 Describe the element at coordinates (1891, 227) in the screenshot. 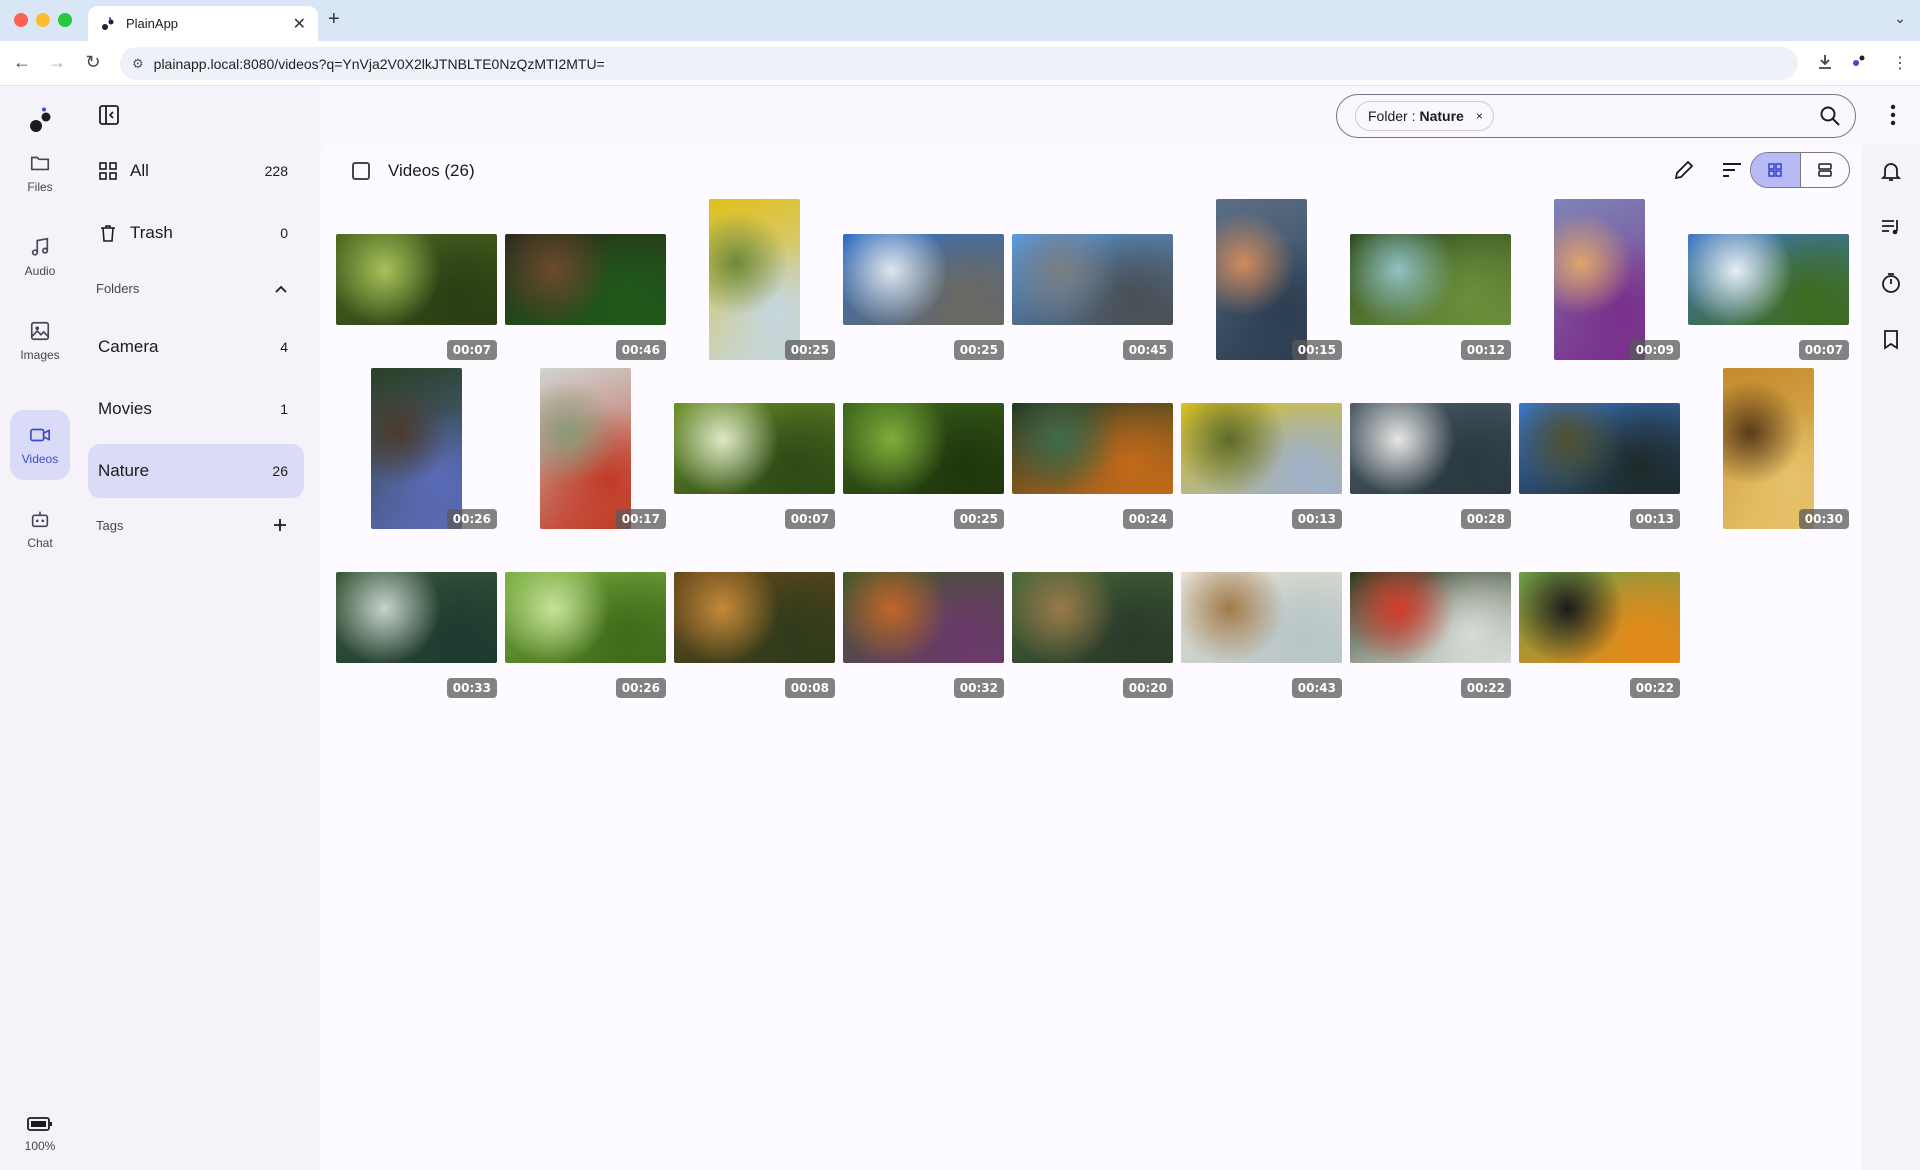

I see `playlist-icon` at that location.